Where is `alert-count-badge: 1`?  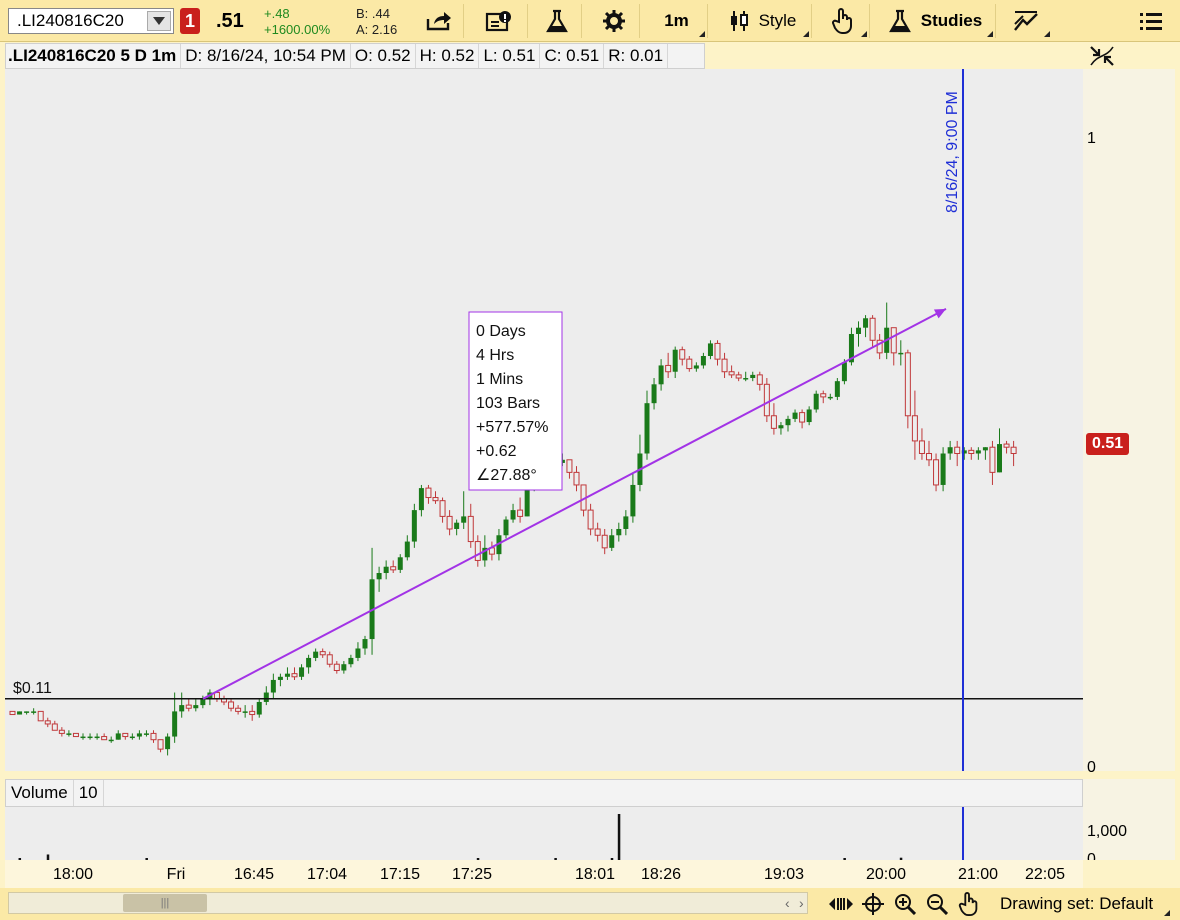 alert-count-badge: 1 is located at coordinates (190, 21).